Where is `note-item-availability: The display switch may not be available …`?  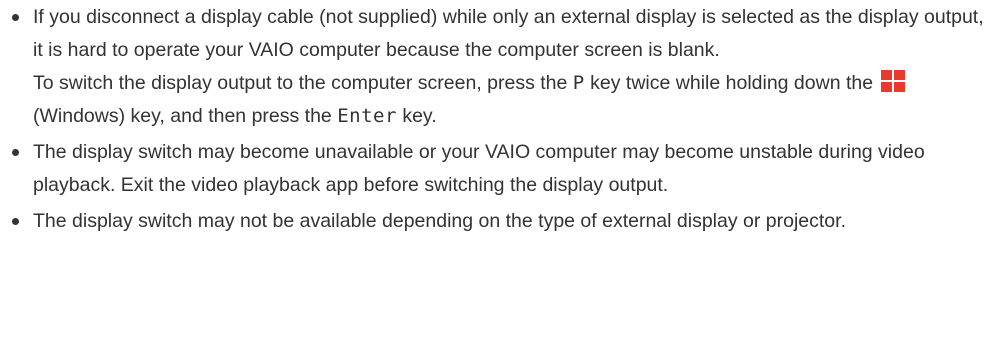
note-item-availability: The display switch may not be available … is located at coordinates (499, 221).